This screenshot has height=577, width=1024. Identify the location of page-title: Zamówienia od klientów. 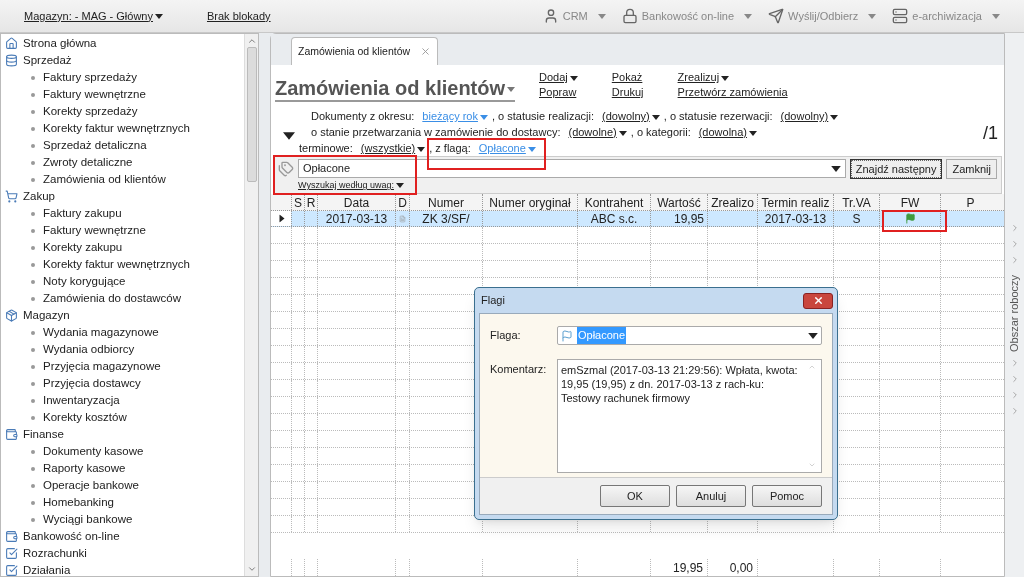
(395, 89).